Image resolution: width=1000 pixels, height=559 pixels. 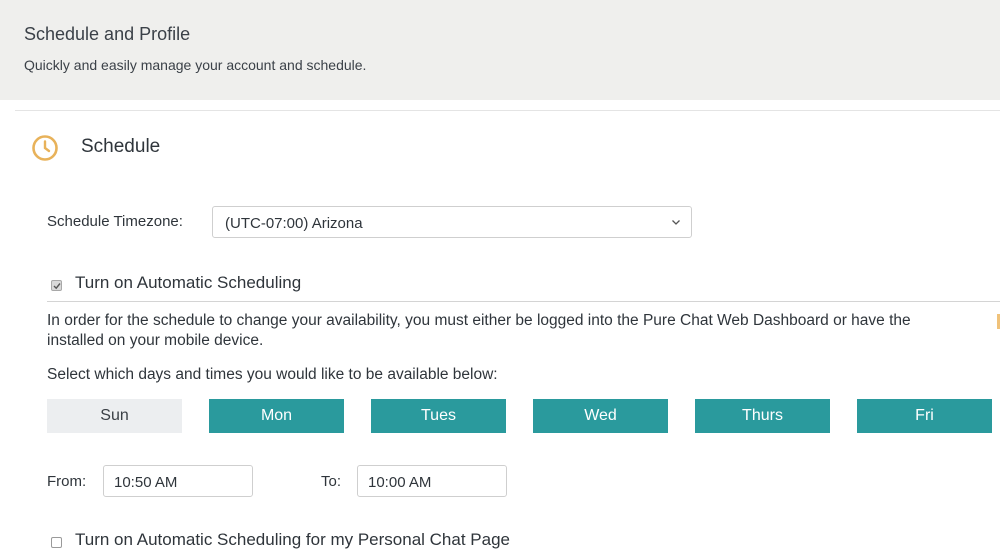 What do you see at coordinates (452, 222) in the screenshot?
I see `timezone-select: (UTC-07:00) Arizona` at bounding box center [452, 222].